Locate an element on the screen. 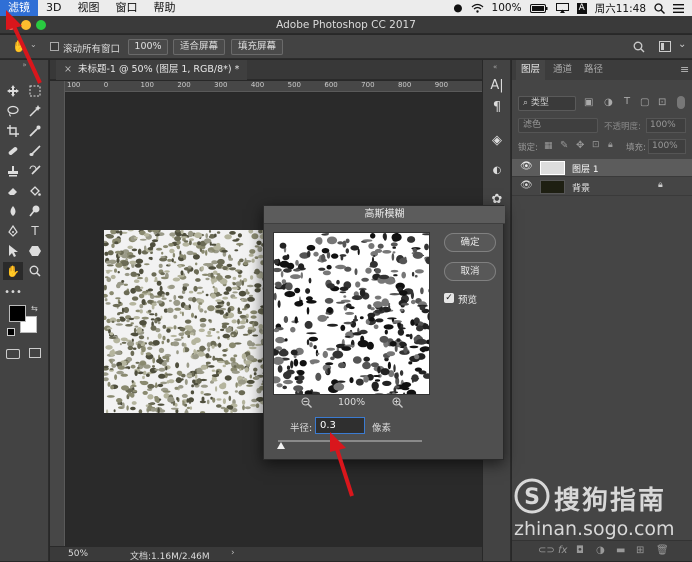 This screenshot has width=692, height=562. lock-artboard-icon: ⊡ is located at coordinates (596, 145).